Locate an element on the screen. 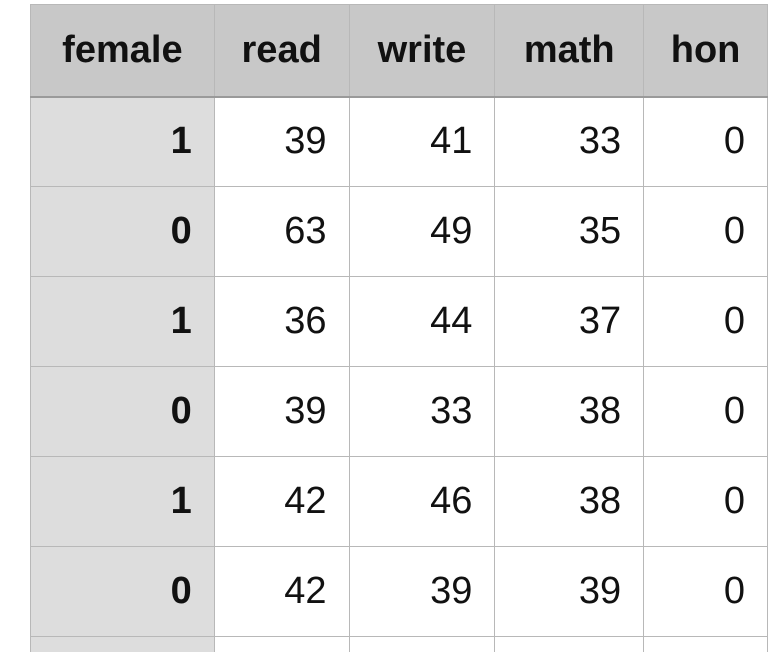  column-header-hon: hon is located at coordinates (705, 51).